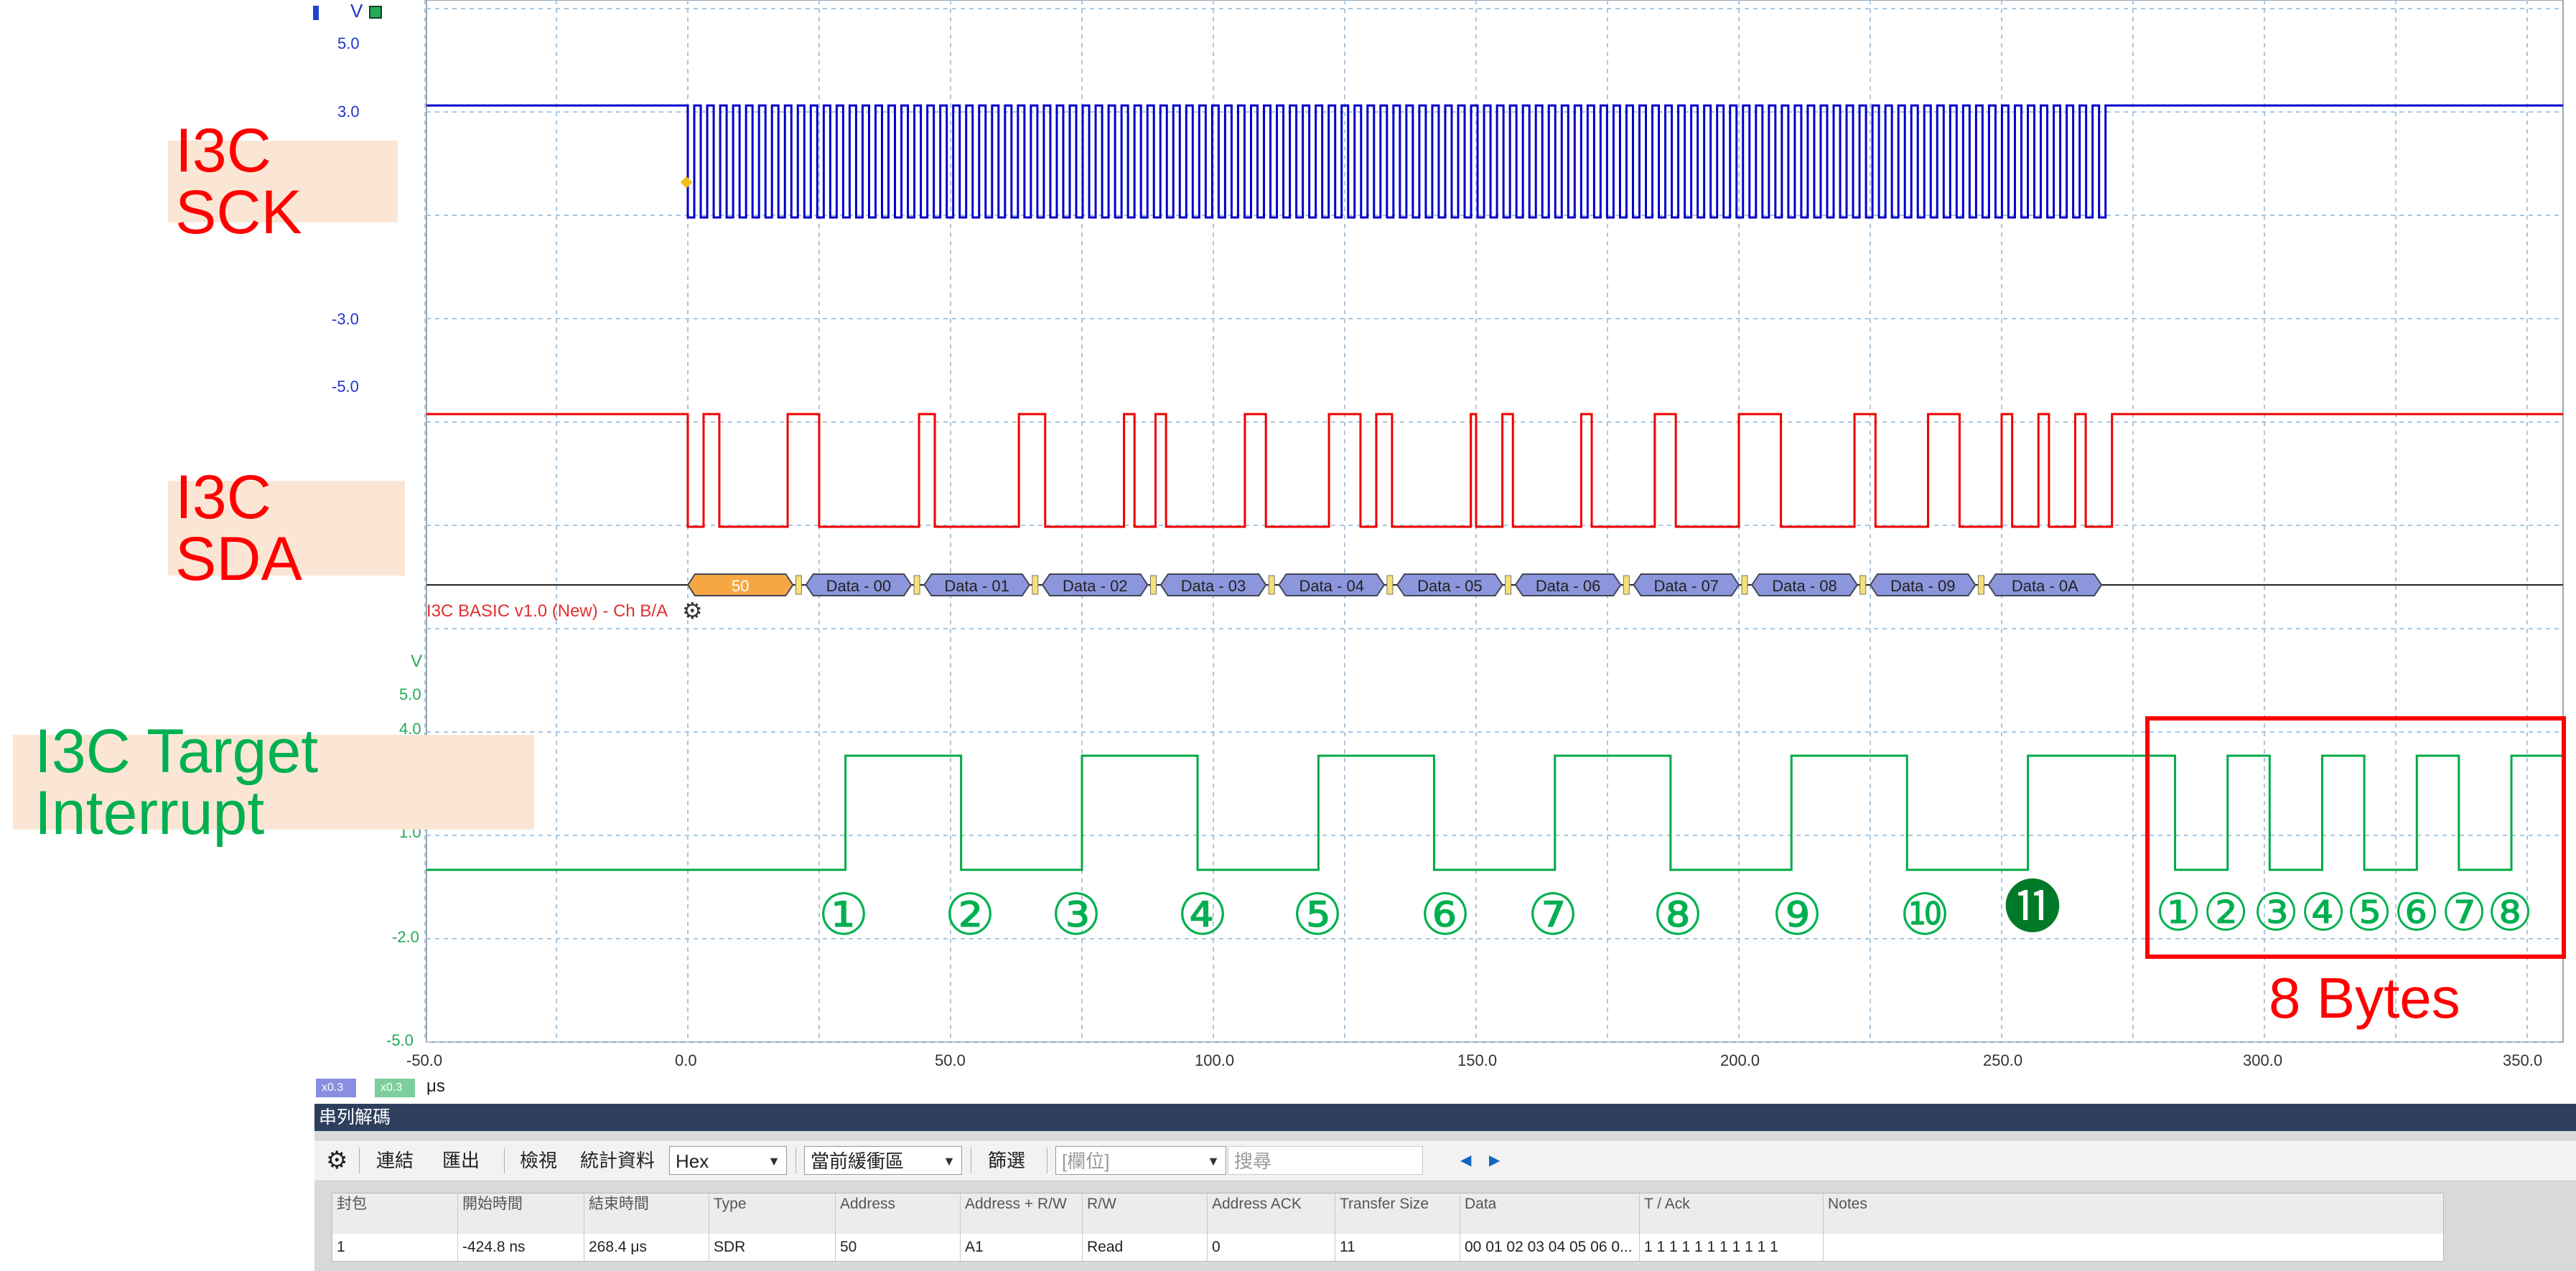 This screenshot has width=2576, height=1271. I want to click on time-tick-label: 250.0, so click(2003, 1060).